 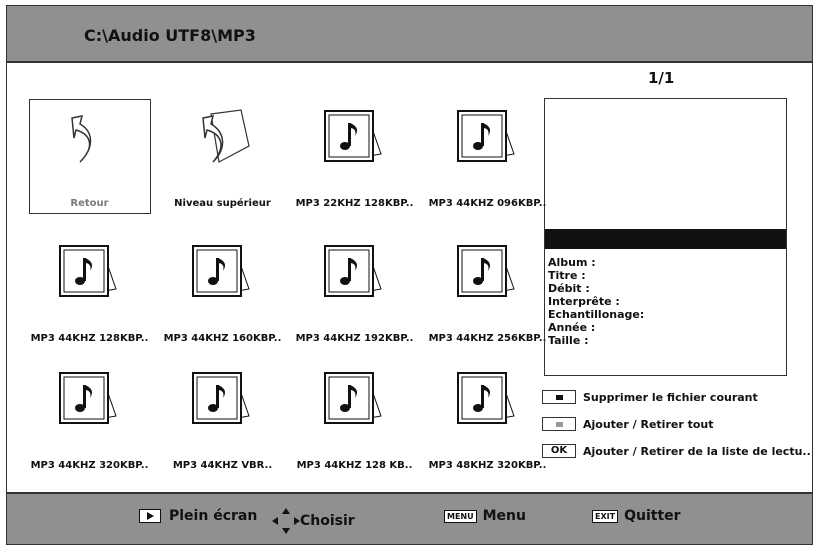 What do you see at coordinates (487, 338) in the screenshot?
I see `file-tile-label: MP3 44KHZ 256KBP..` at bounding box center [487, 338].